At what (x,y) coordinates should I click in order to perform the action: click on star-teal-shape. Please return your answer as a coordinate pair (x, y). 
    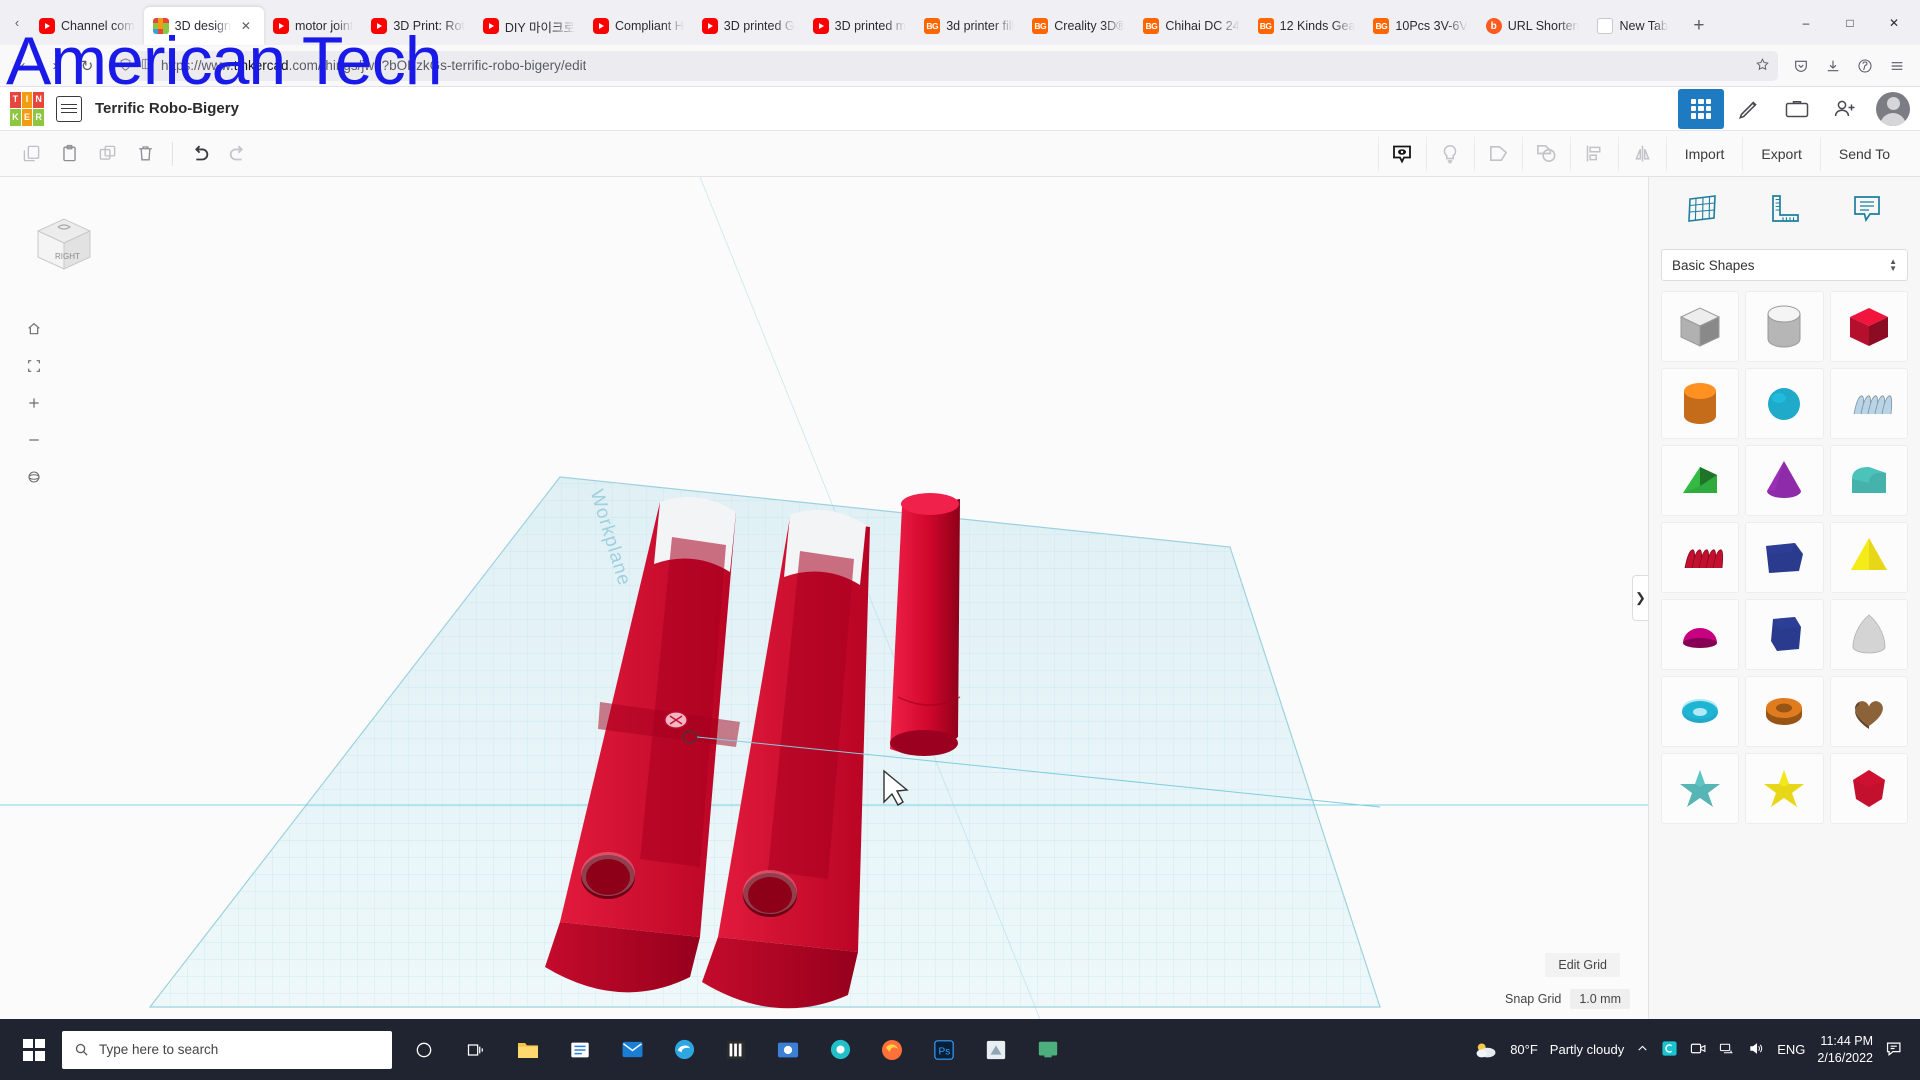
    Looking at the image, I should click on (1700, 788).